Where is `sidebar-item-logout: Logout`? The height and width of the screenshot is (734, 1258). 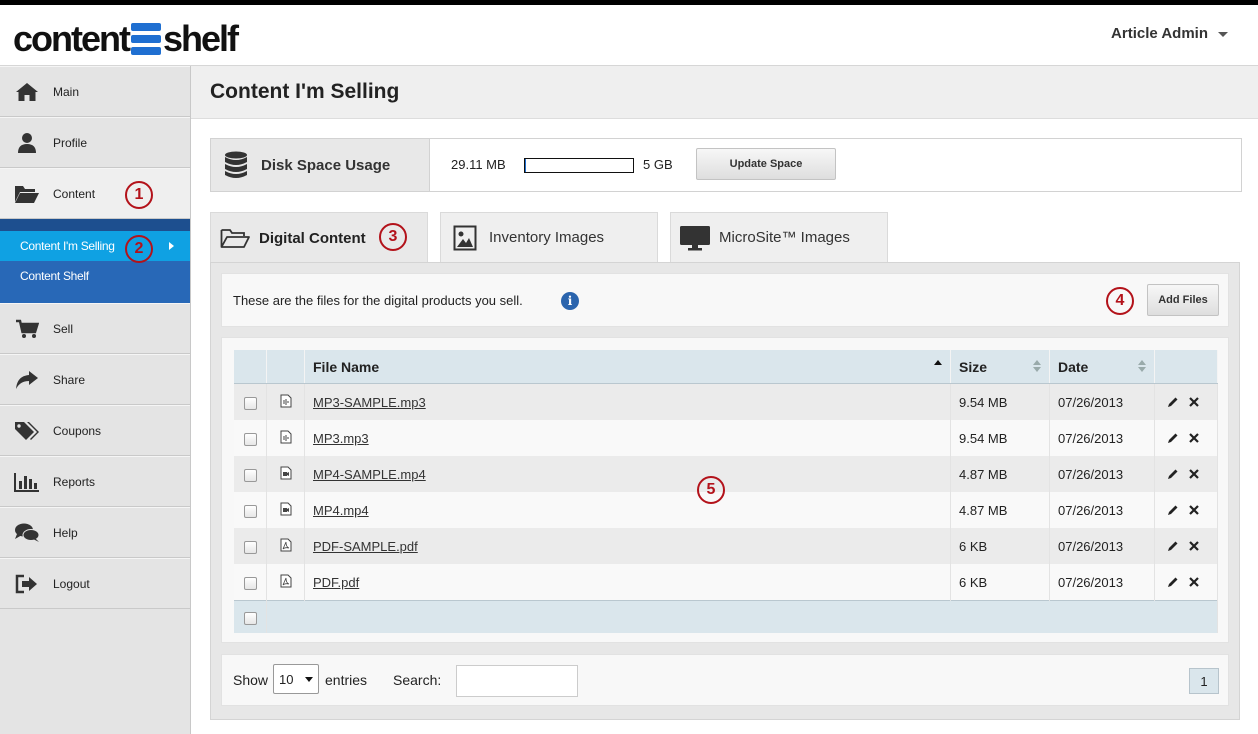
sidebar-item-logout: Logout is located at coordinates (95, 583).